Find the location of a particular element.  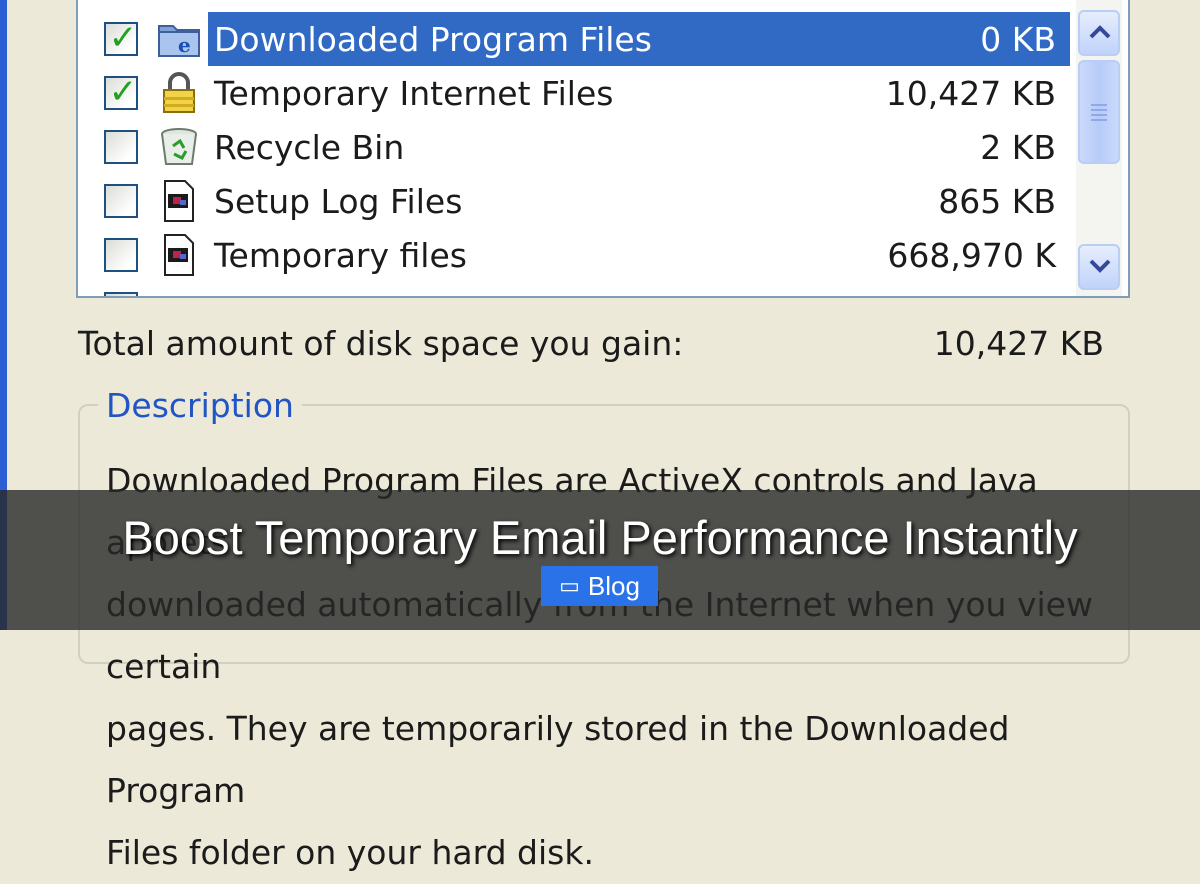

svg-text: e is located at coordinates (184, 45).